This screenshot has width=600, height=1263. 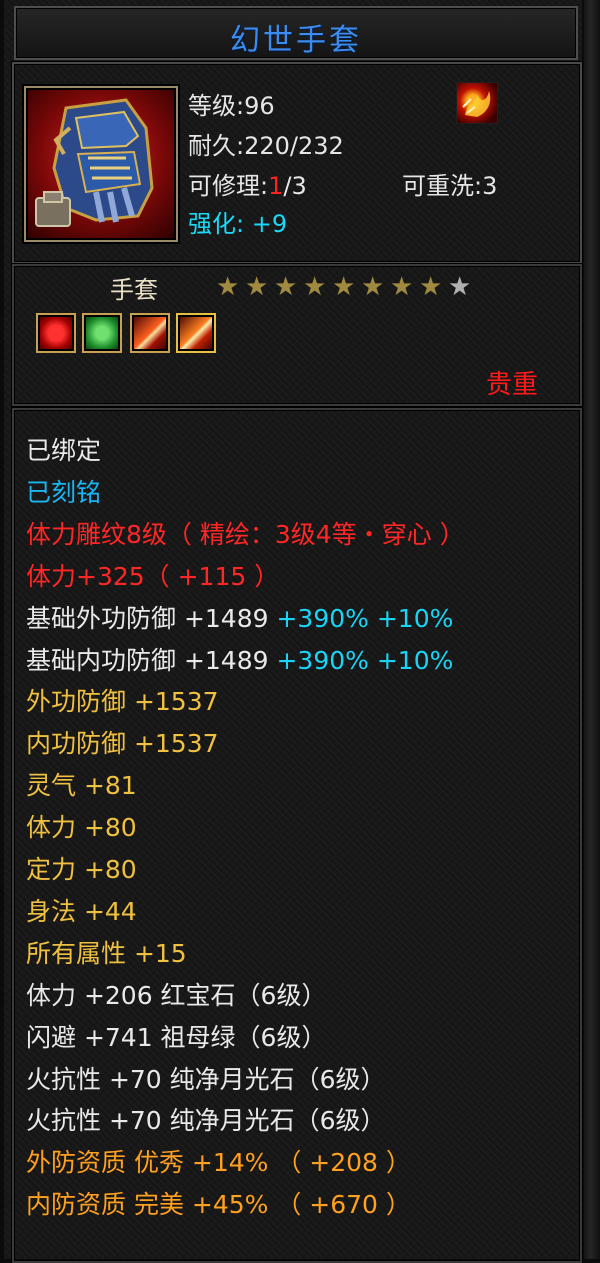 I want to click on attribute-line: 内功防御 +1537, so click(x=122, y=744).